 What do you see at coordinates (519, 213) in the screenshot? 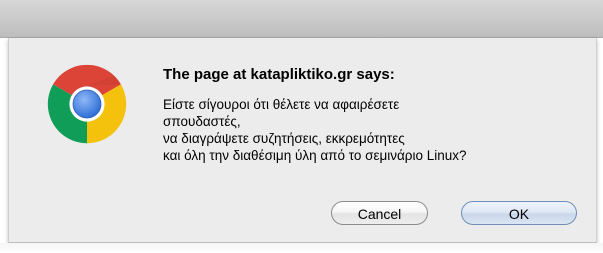
I see `ok-button: OK` at bounding box center [519, 213].